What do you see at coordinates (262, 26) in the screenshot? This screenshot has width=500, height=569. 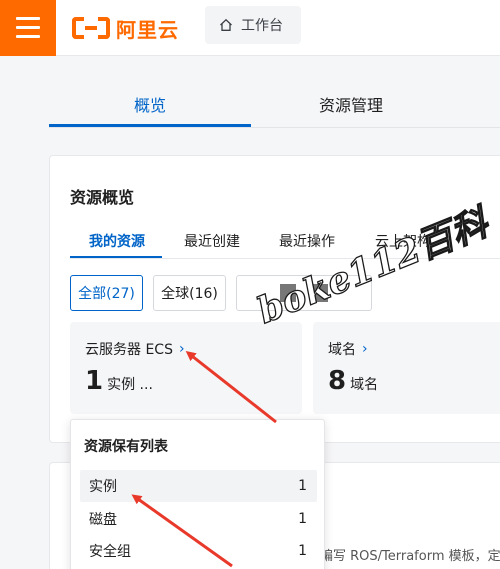 I see `workbench-label: 工作台` at bounding box center [262, 26].